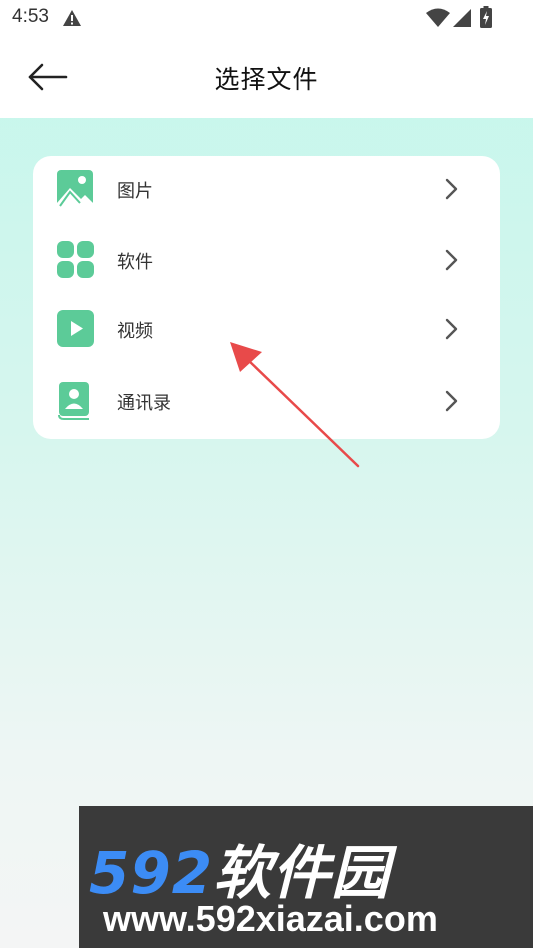 The width and height of the screenshot is (533, 948). Describe the element at coordinates (30, 16) in the screenshot. I see `status-time: 4:53` at that location.